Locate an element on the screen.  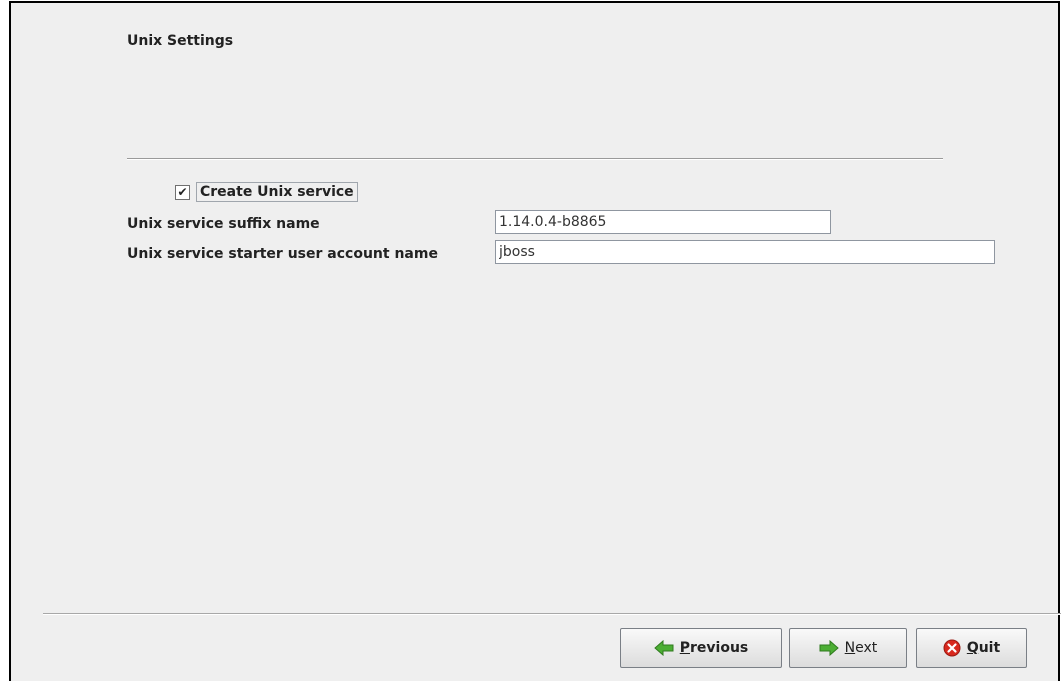
create-service-checkbox-row: ✔ Create Unix service is located at coordinates (266, 192).